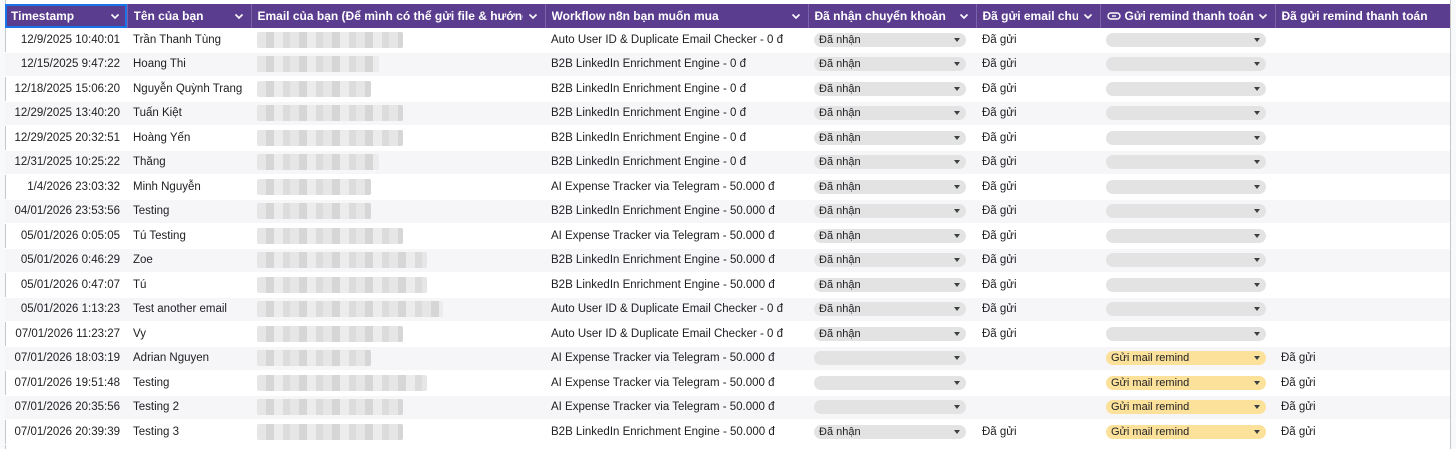 The width and height of the screenshot is (1456, 449). I want to click on payment-received-cell, so click(892, 358).